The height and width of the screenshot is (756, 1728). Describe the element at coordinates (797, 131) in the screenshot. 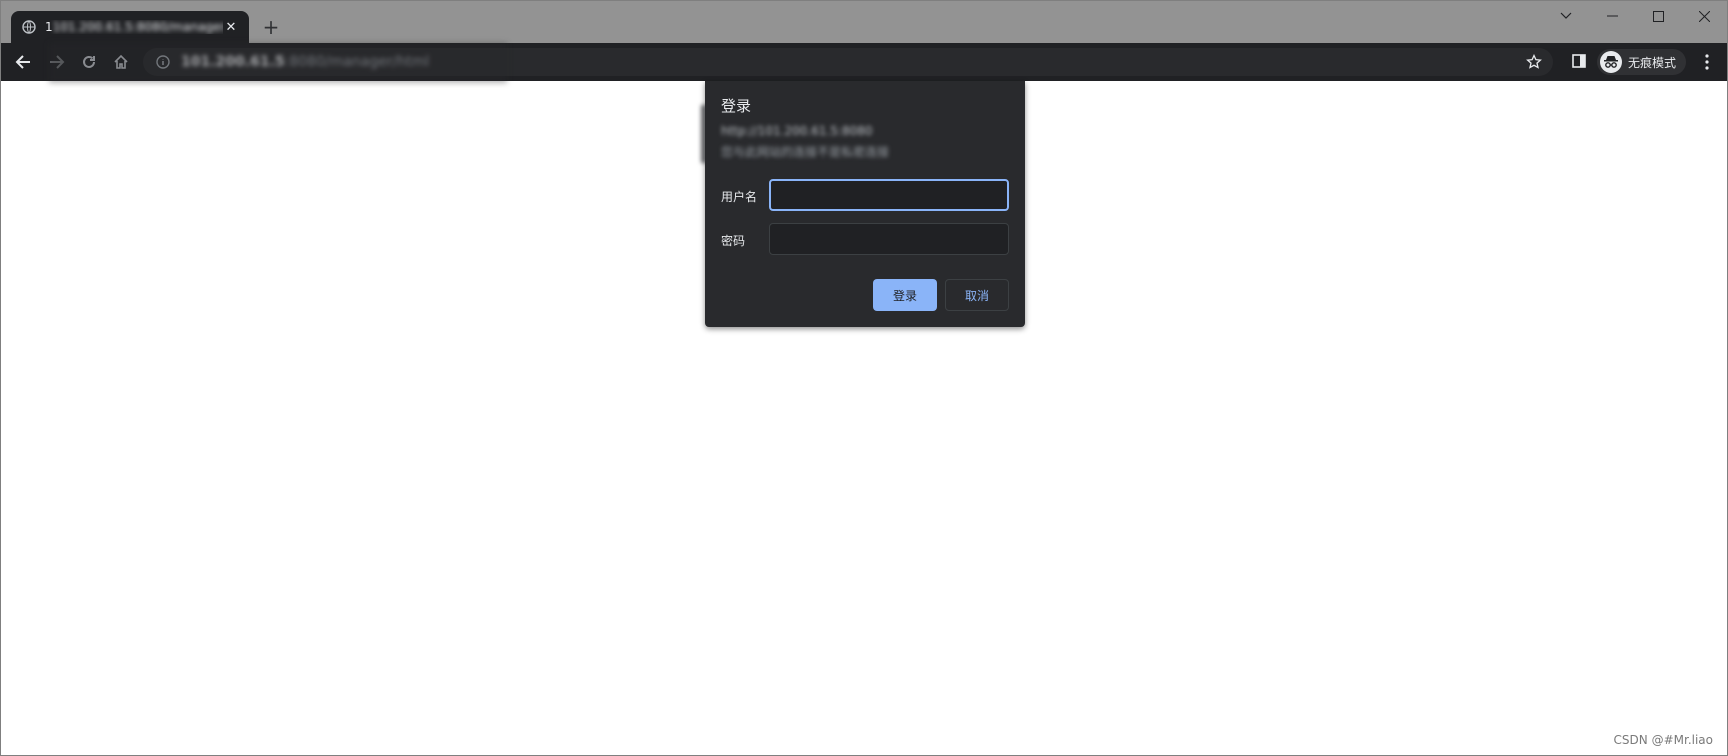

I see `dialog-url: http://101.200.61.5:8080` at that location.